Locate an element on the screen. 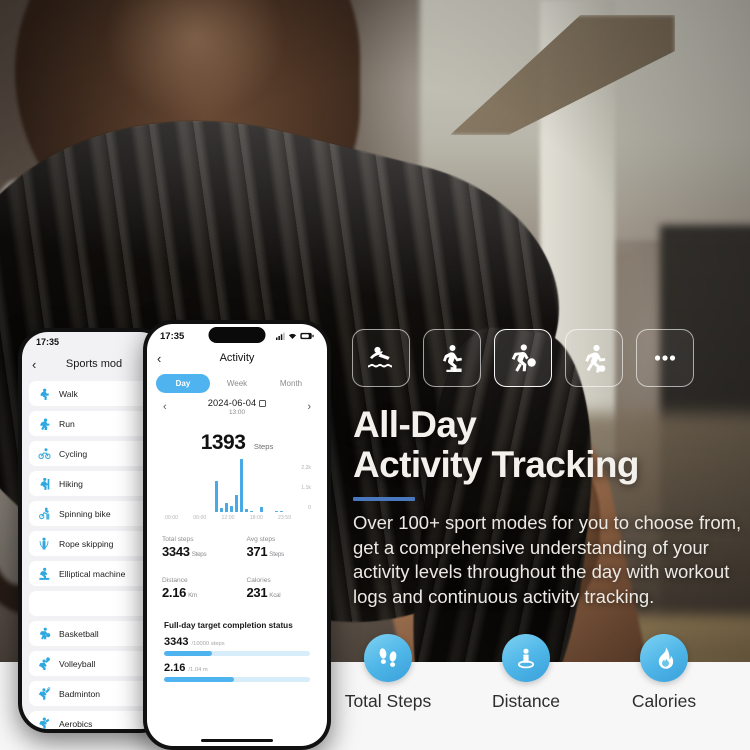 Image resolution: width=750 pixels, height=750 pixels. sport-chip-stair-climbing is located at coordinates (452, 358).